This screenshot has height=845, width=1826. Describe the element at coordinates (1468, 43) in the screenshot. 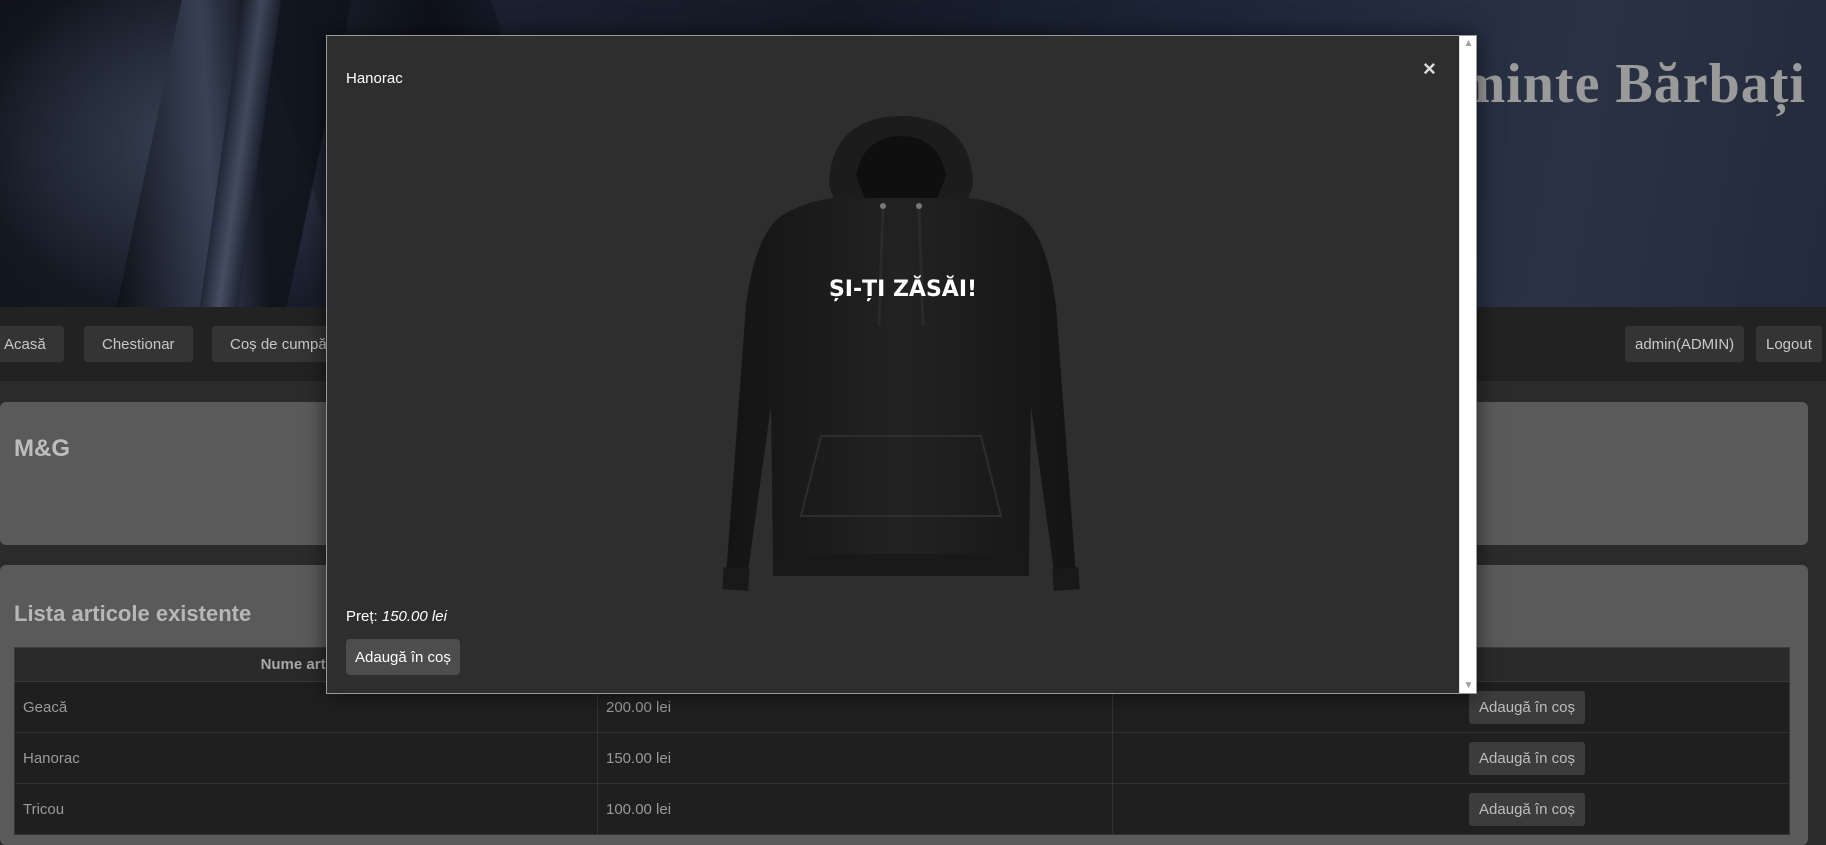

I see `scroll-up-icon: ▲` at that location.